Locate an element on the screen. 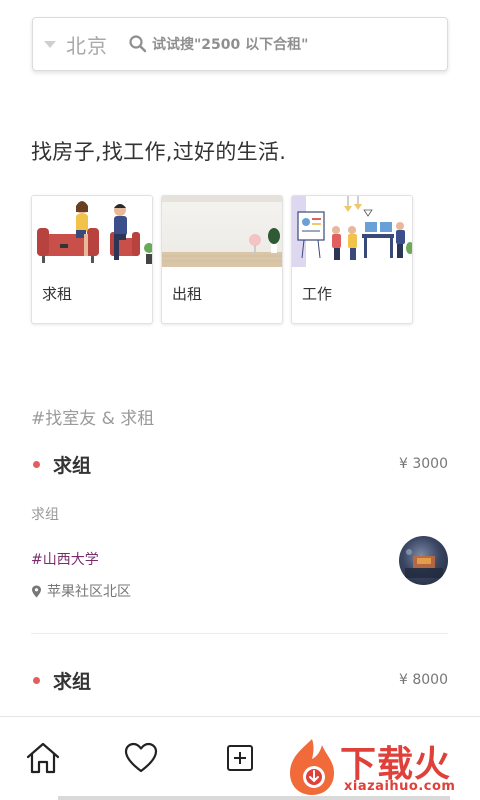 The image size is (480, 800). tagline: 找房子,找工作,过好的生活. is located at coordinates (159, 152).